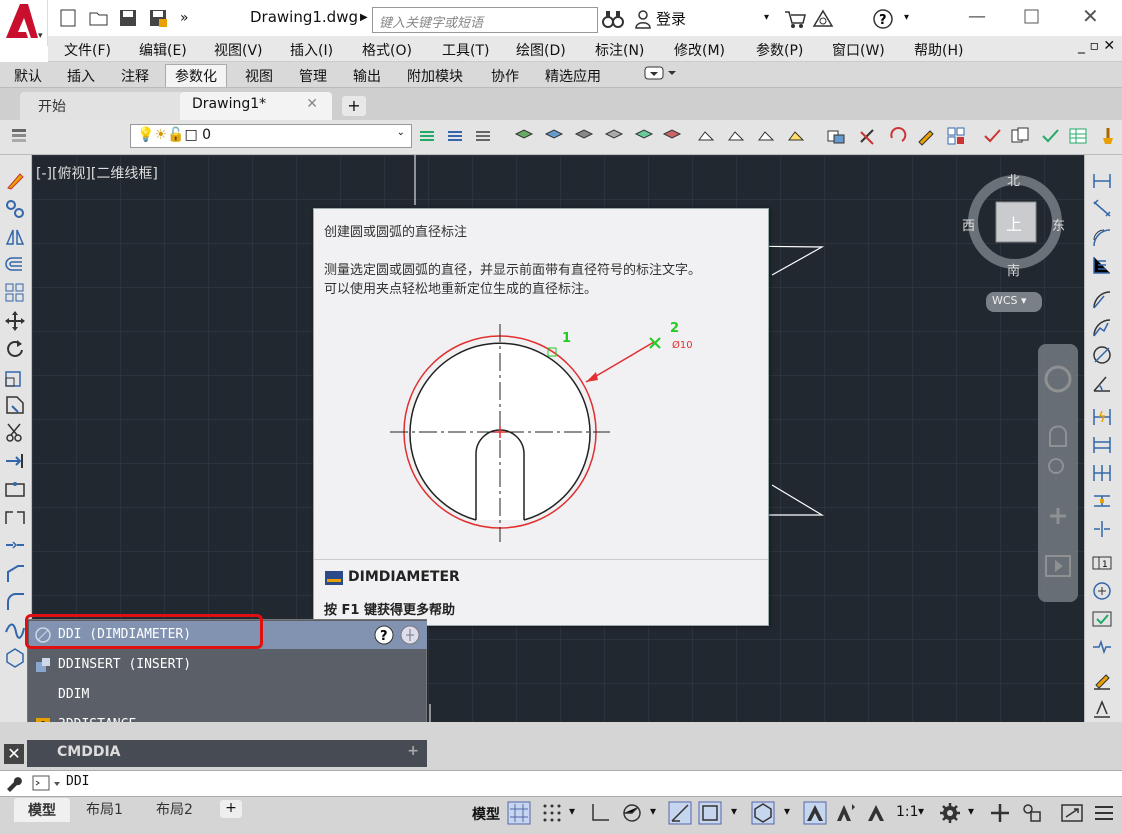 The width and height of the screenshot is (1122, 834). I want to click on grid-tool-icon, so click(956, 136).